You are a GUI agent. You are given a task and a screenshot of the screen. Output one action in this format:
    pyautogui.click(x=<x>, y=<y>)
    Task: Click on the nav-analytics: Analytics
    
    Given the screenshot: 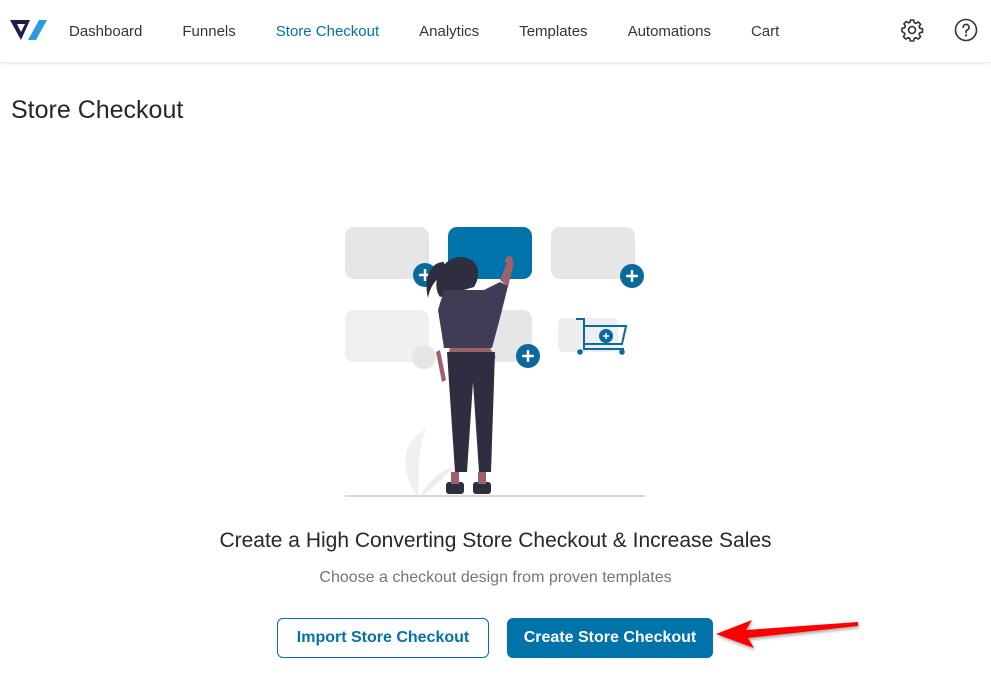 What is the action you would take?
    pyautogui.click(x=449, y=31)
    